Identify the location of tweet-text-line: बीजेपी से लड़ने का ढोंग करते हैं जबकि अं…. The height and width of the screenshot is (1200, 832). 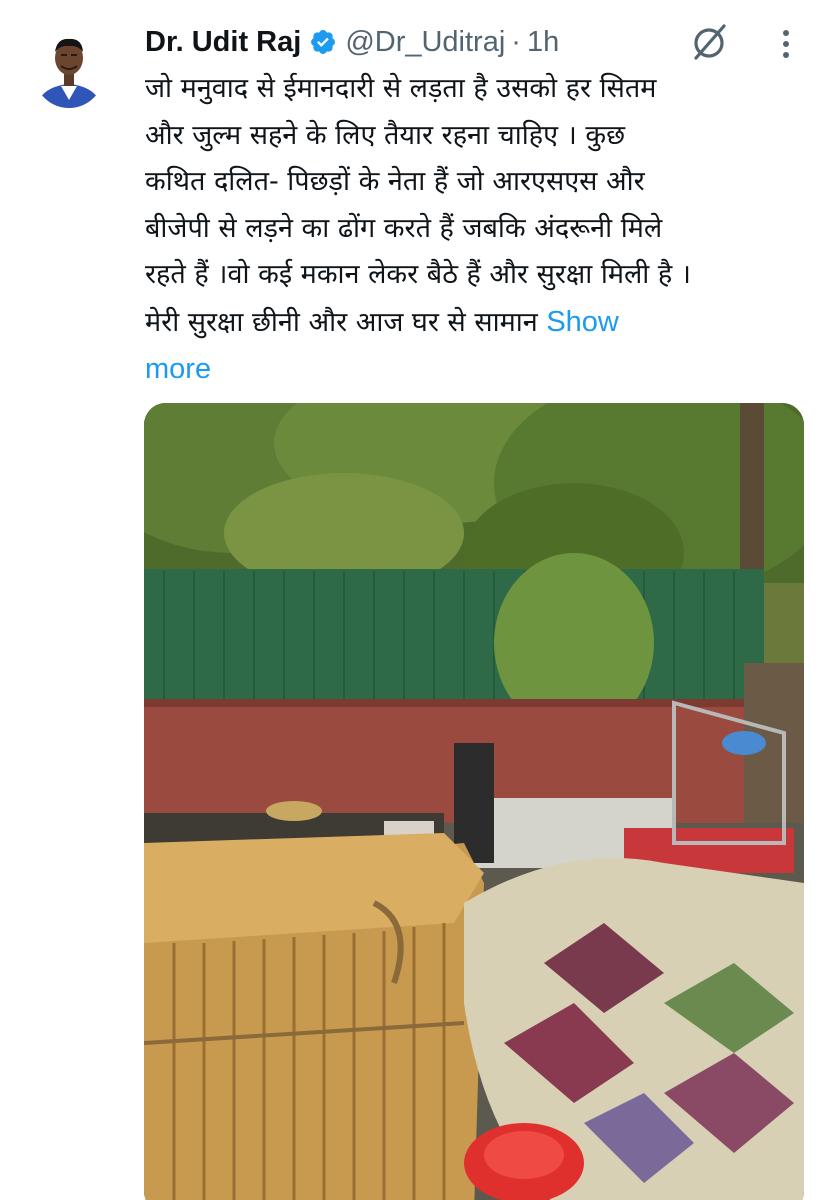
(404, 228).